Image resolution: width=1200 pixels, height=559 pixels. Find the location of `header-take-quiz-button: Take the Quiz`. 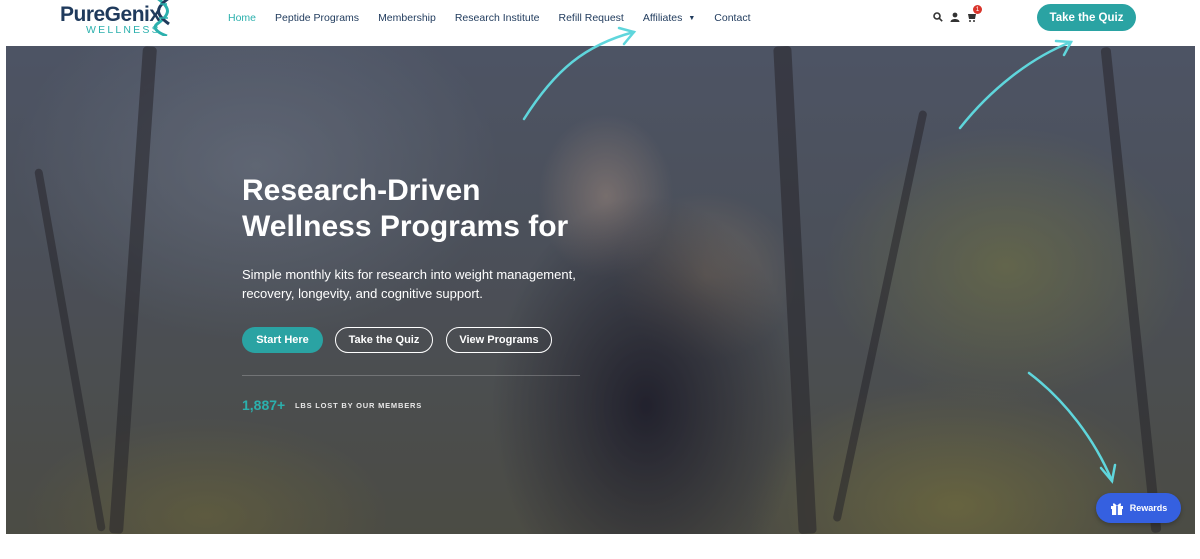

header-take-quiz-button: Take the Quiz is located at coordinates (1086, 17).